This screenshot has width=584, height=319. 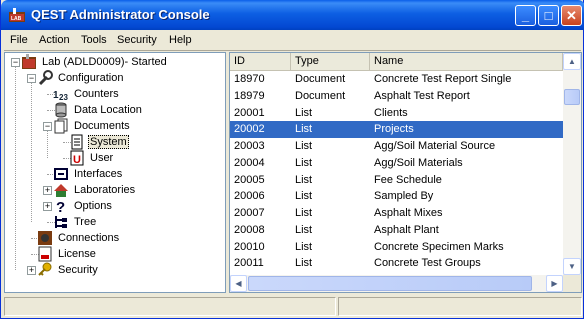 I want to click on tree-item-label: Lab (ADLD0009)- Started, so click(x=104, y=62).